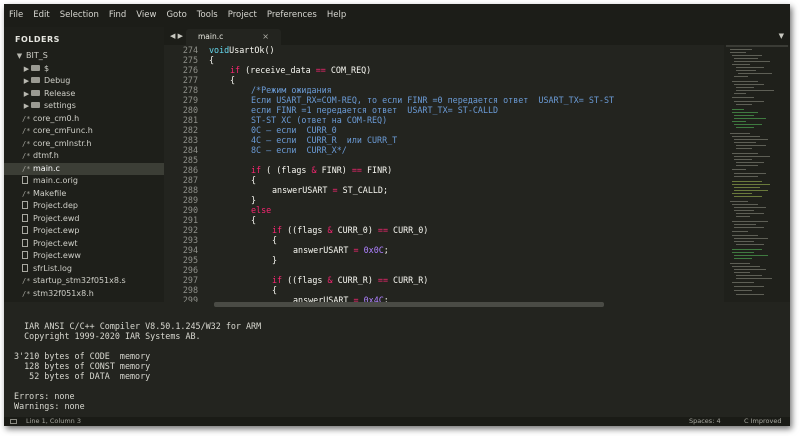  I want to click on code-line: 290 else, so click(444, 210).